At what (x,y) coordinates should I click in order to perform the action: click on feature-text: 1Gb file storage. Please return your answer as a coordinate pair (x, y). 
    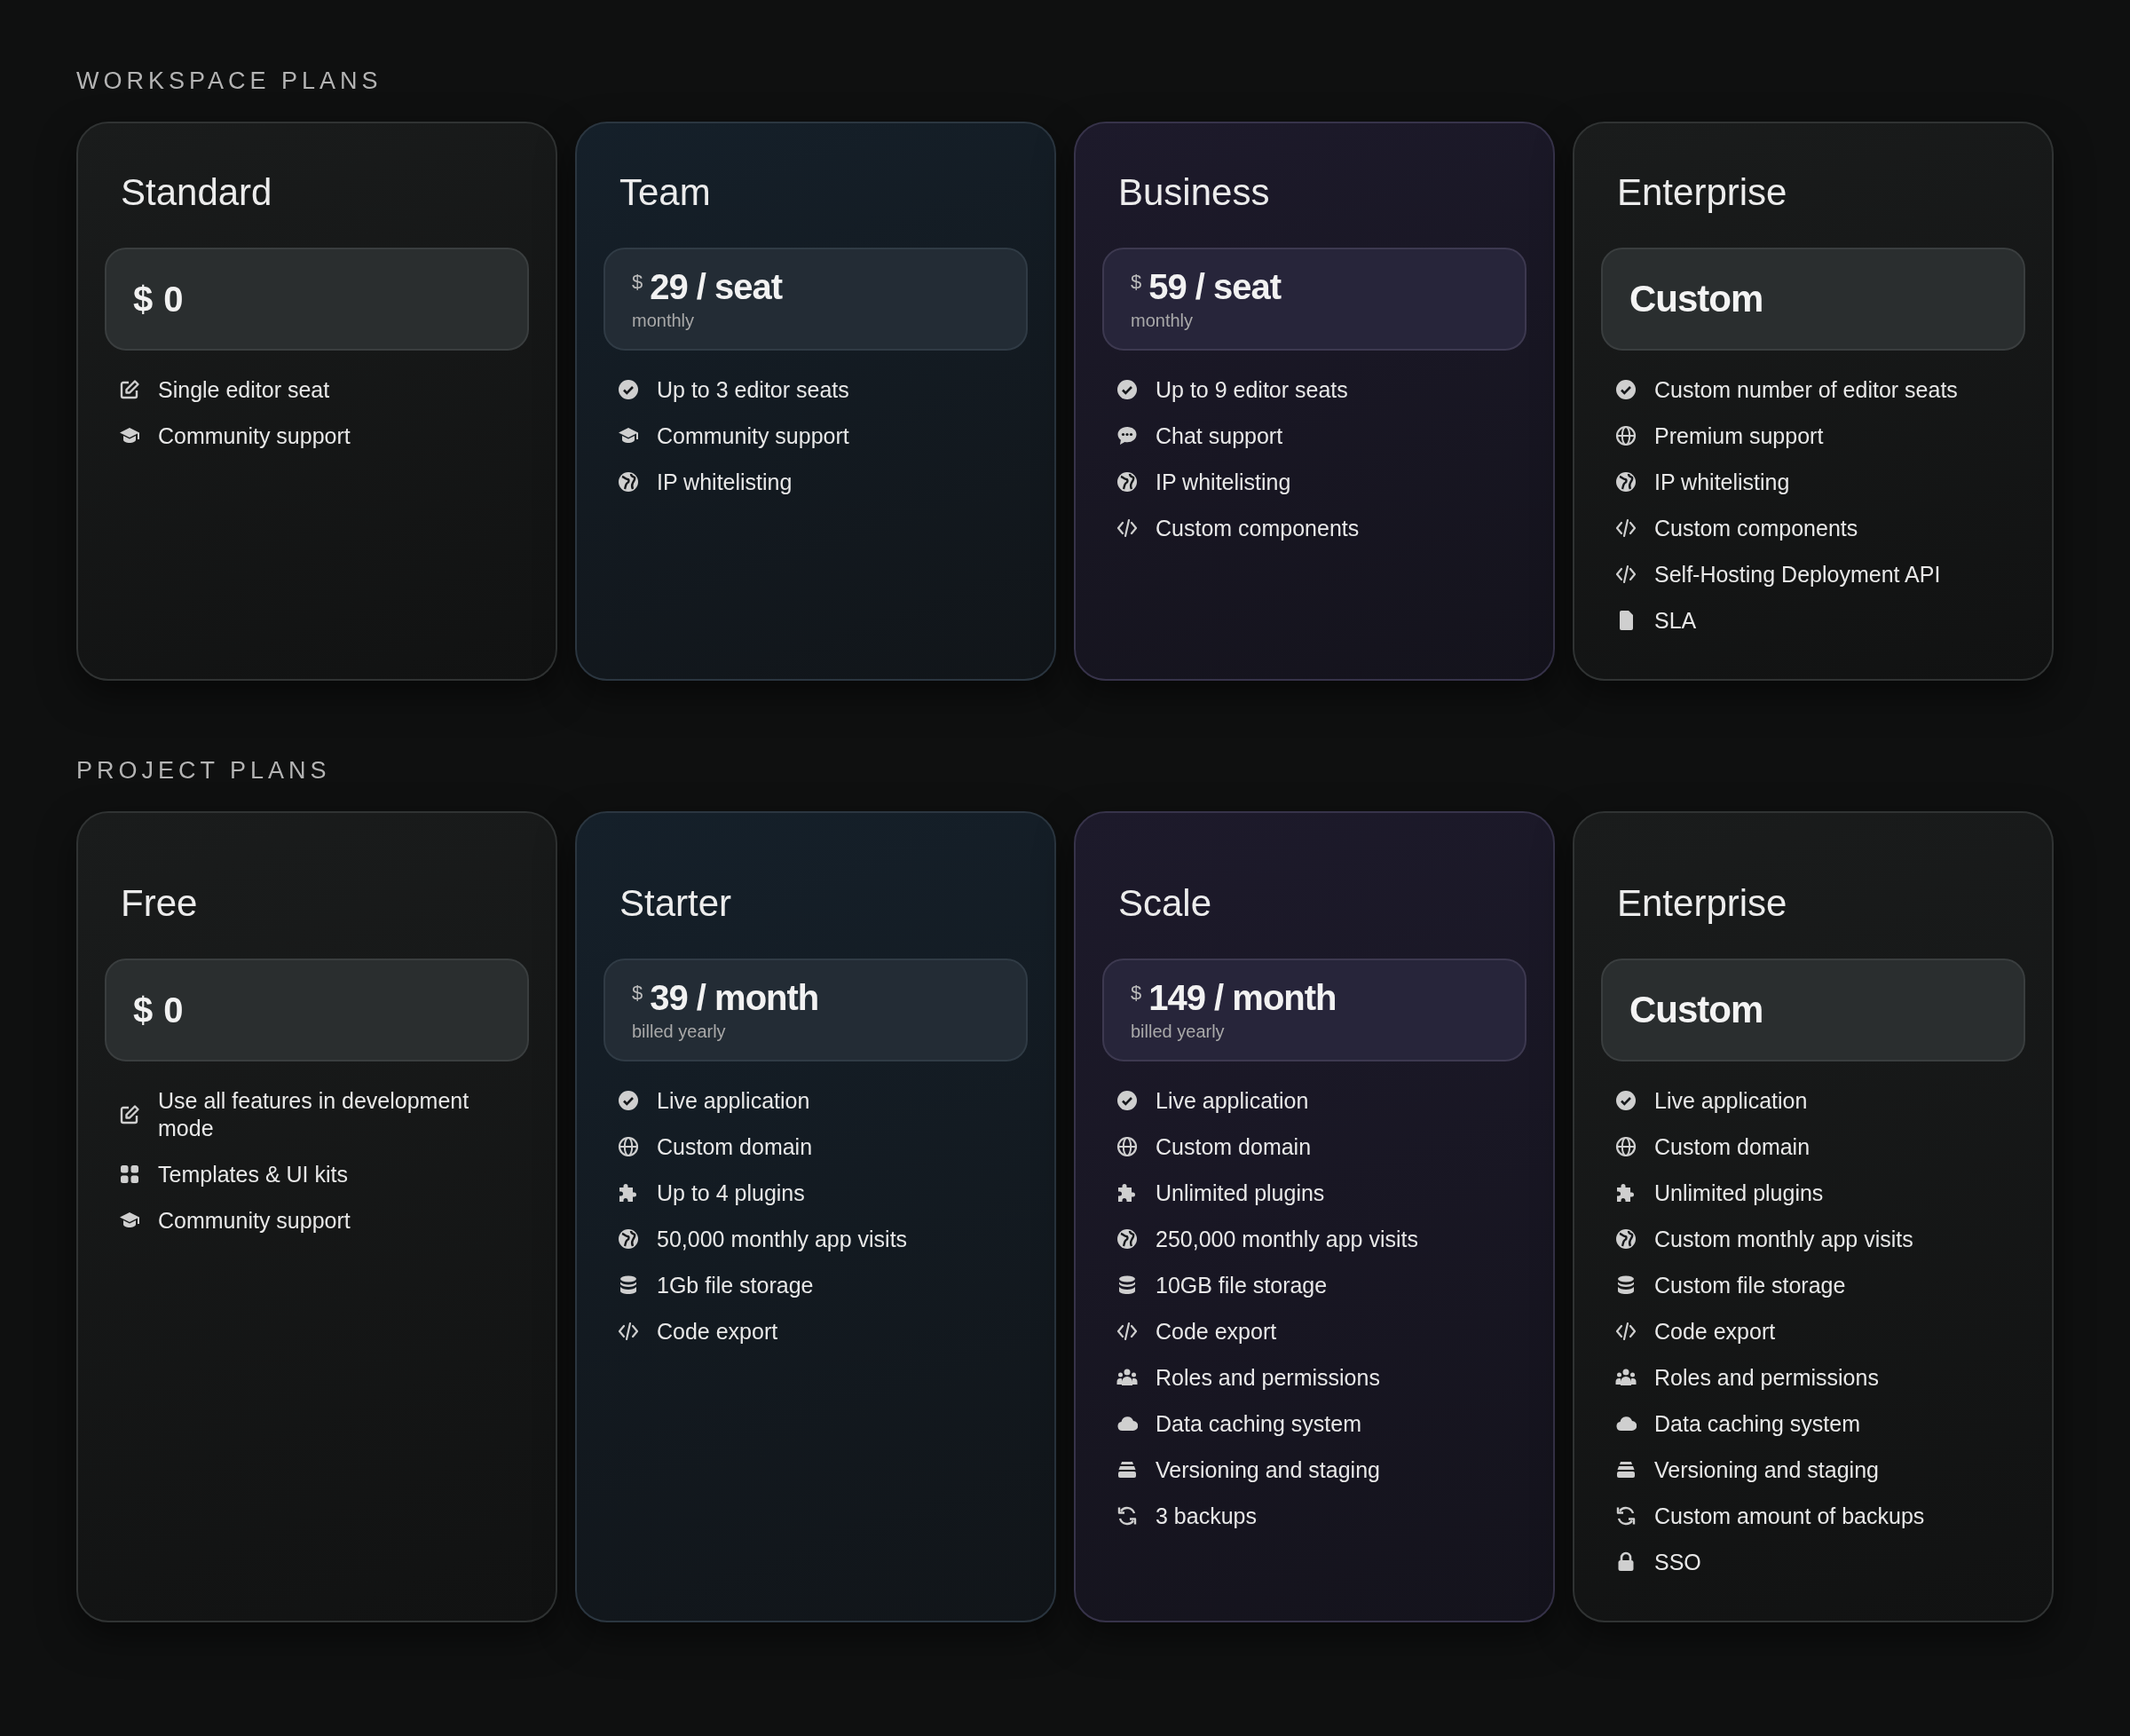
    Looking at the image, I should click on (735, 1285).